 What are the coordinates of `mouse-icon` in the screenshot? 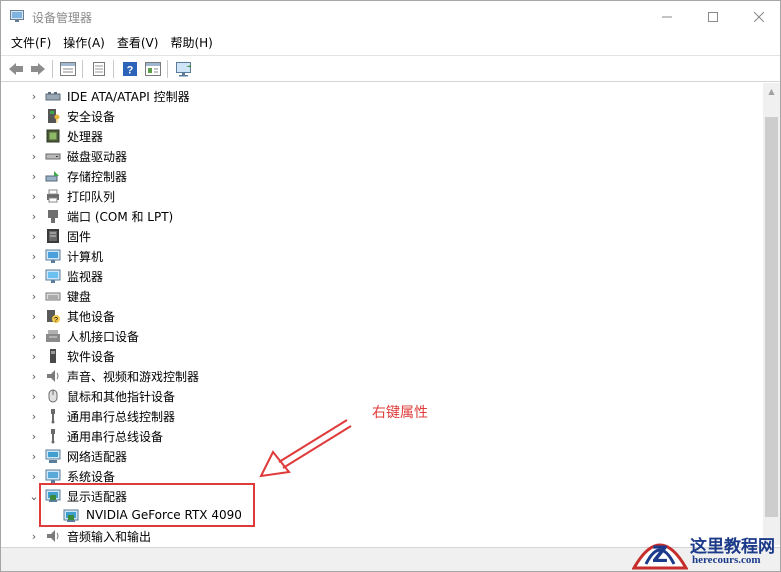 It's located at (53, 396).